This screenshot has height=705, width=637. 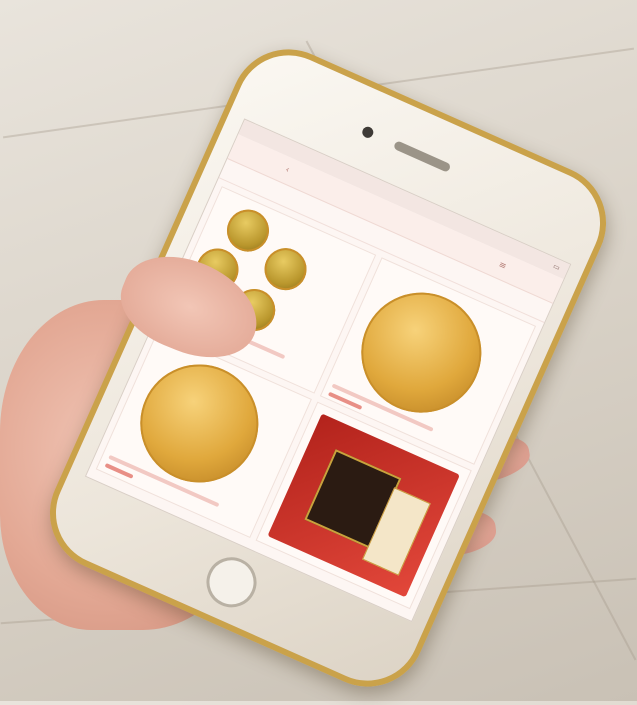 What do you see at coordinates (502, 266) in the screenshot?
I see `menu-icon: ≡` at bounding box center [502, 266].